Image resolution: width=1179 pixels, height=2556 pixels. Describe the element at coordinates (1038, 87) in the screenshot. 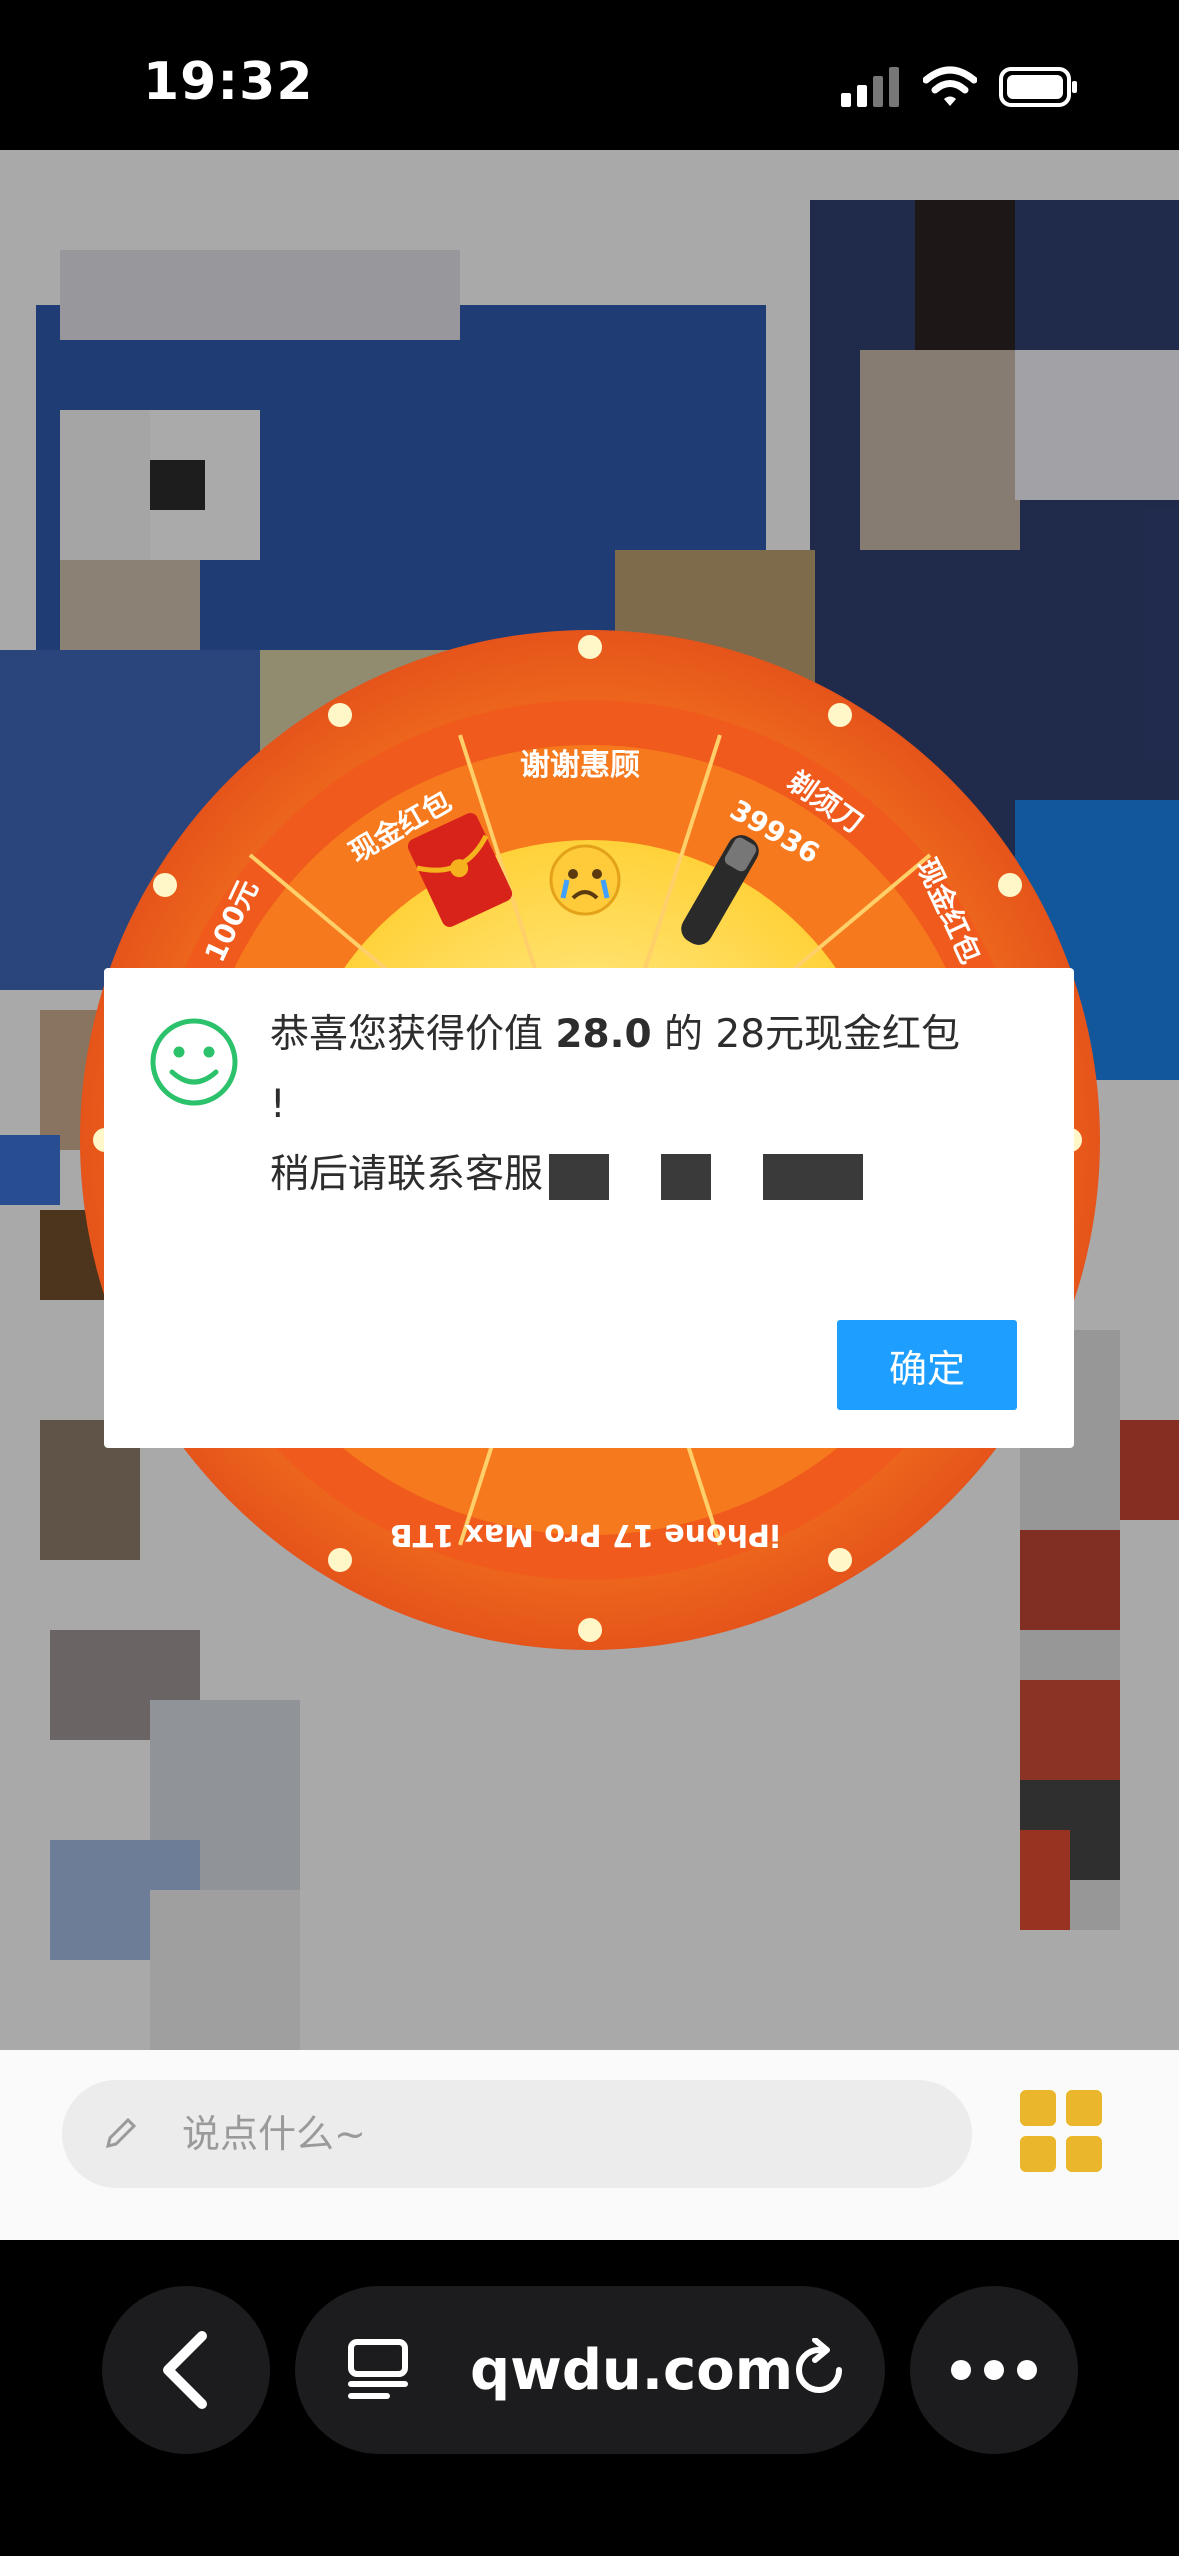

I see `battery-icon` at that location.